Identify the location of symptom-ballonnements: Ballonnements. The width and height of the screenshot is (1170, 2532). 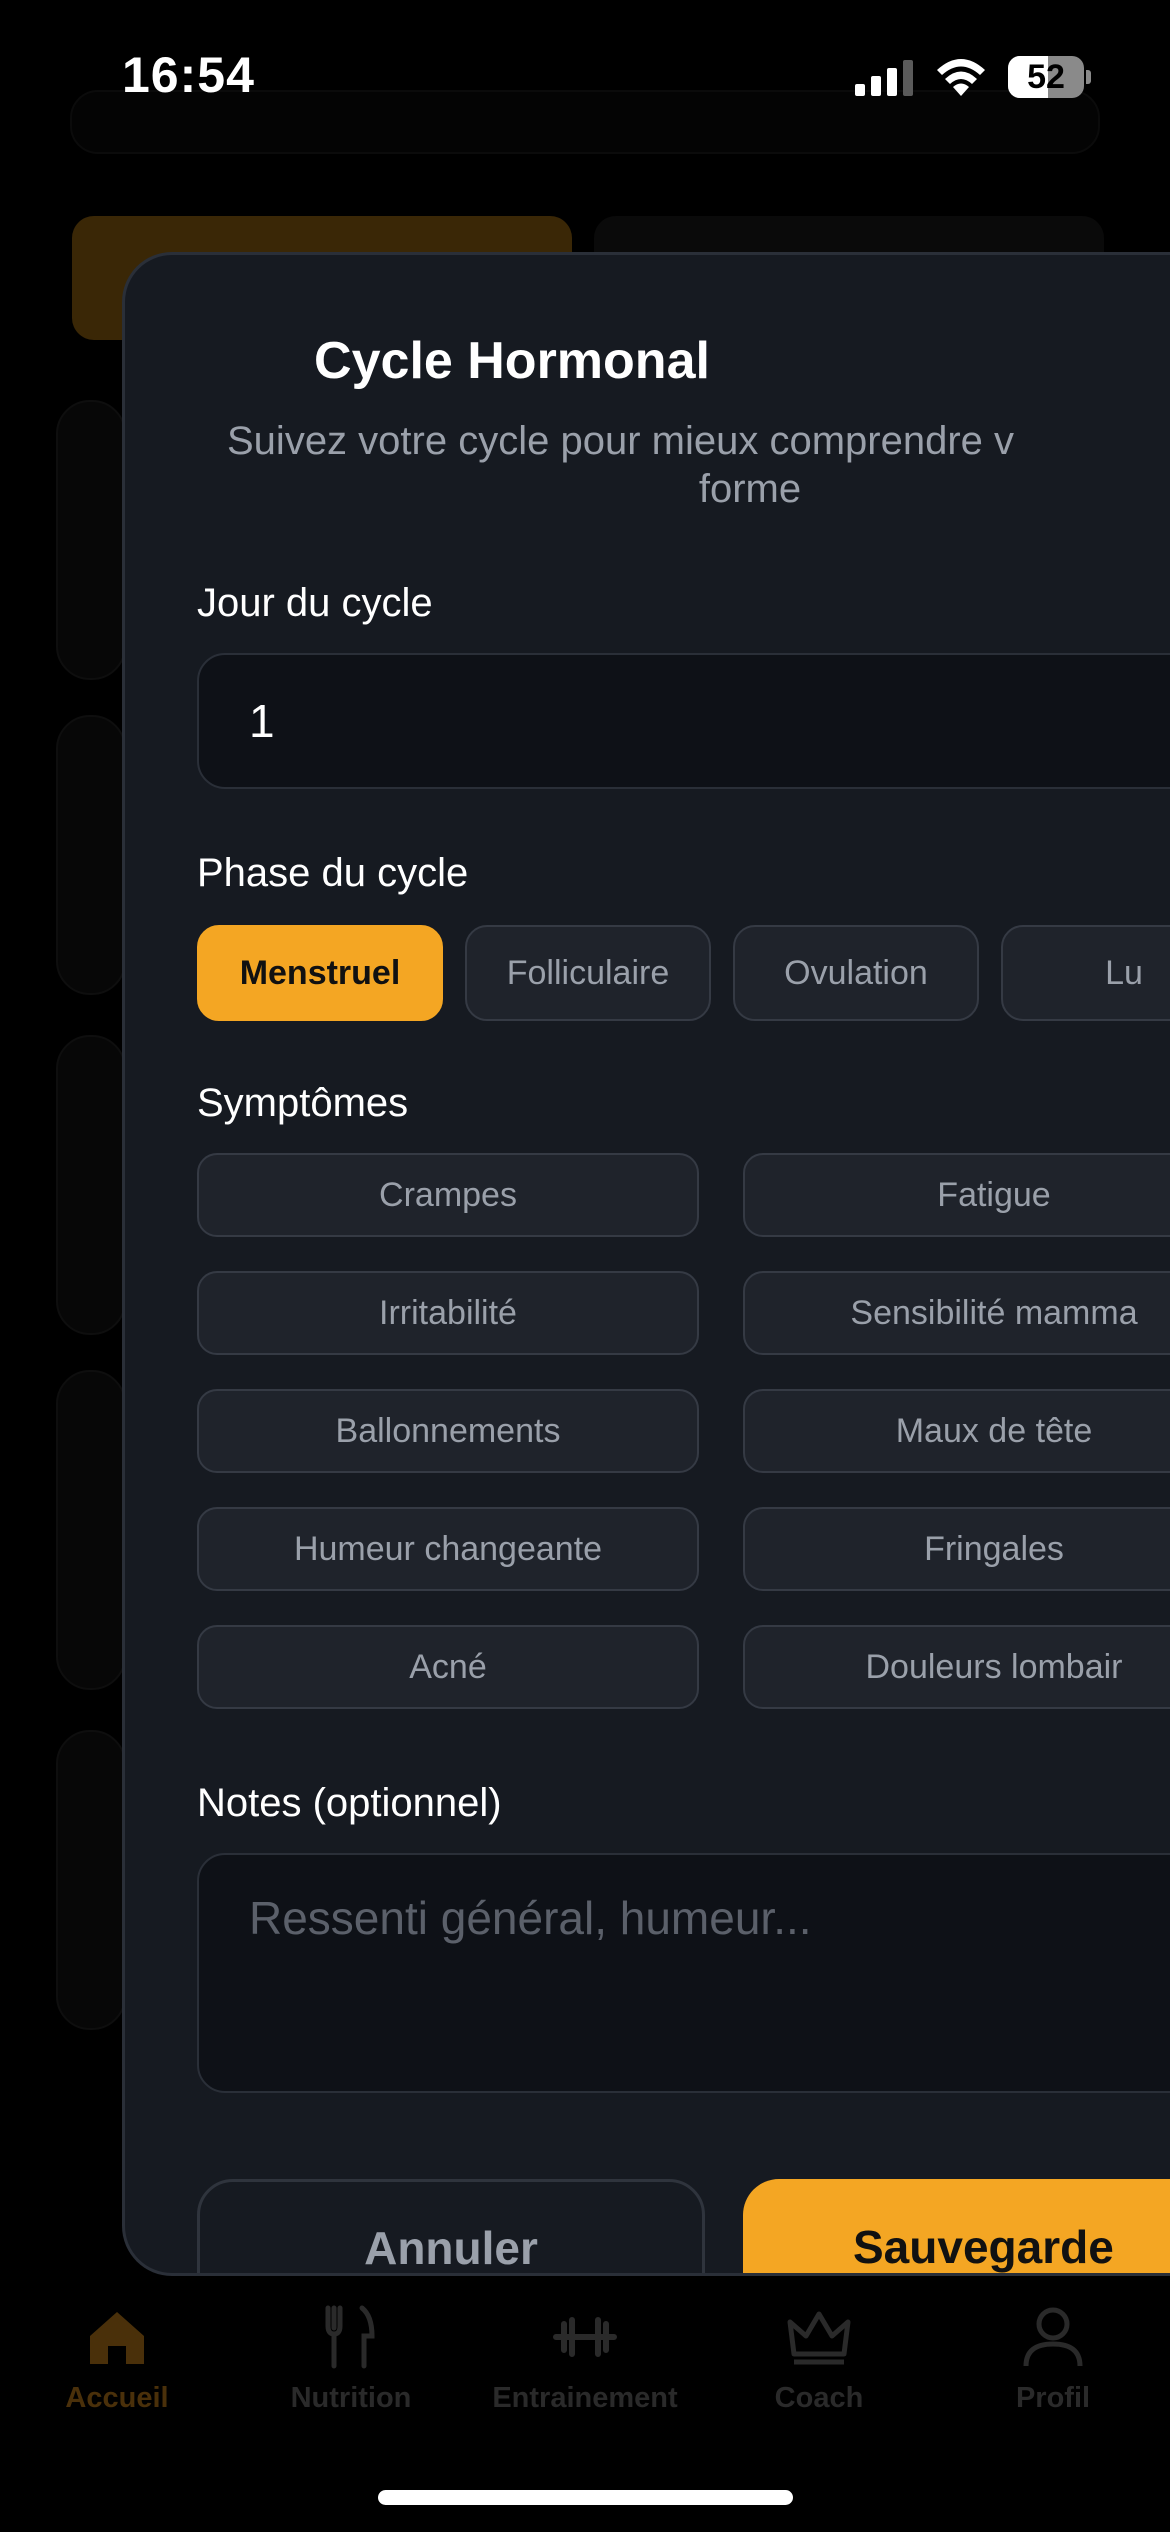
(448, 1431).